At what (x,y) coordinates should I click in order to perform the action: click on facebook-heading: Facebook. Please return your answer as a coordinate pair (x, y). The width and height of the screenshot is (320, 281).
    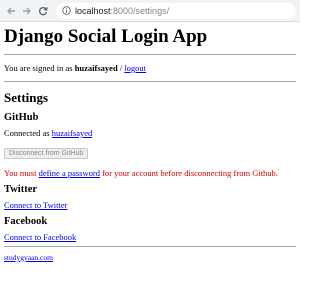
    Looking at the image, I should click on (26, 221).